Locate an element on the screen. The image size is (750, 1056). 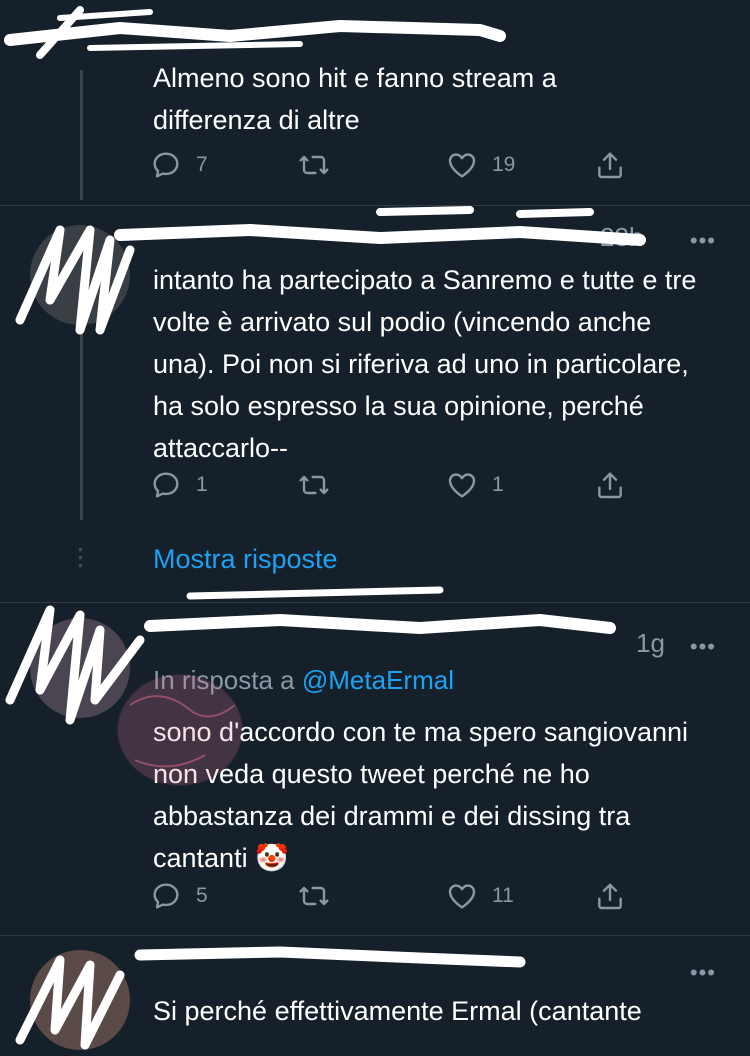
reply-handle-link: @MetaErmal is located at coordinates (378, 680).